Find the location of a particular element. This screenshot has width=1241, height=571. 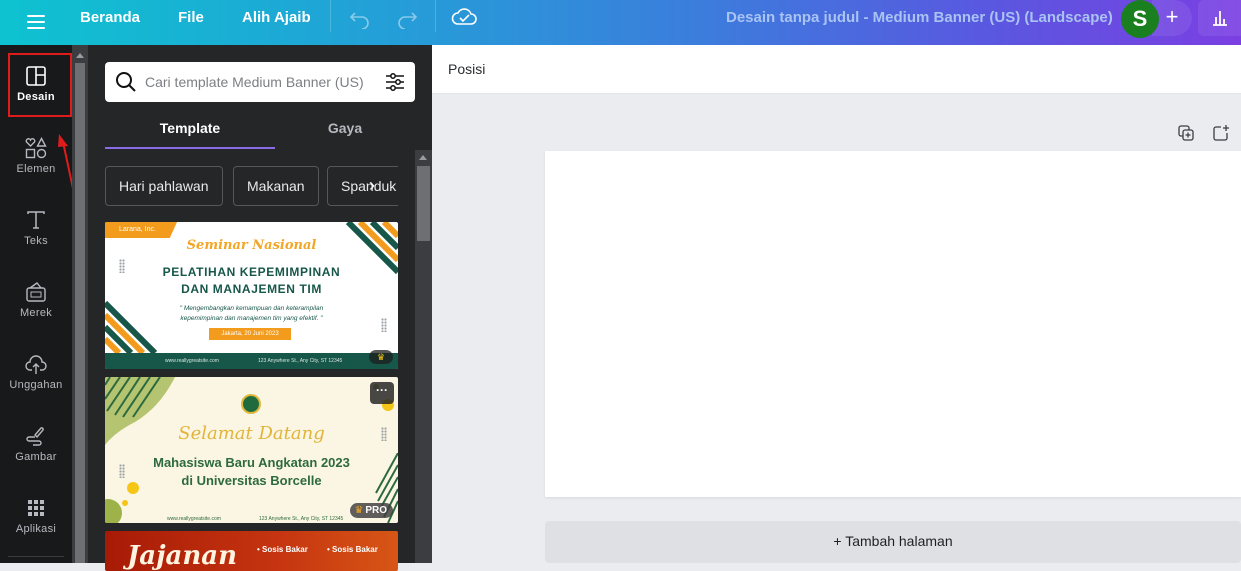

apps-icon is located at coordinates (36, 508).